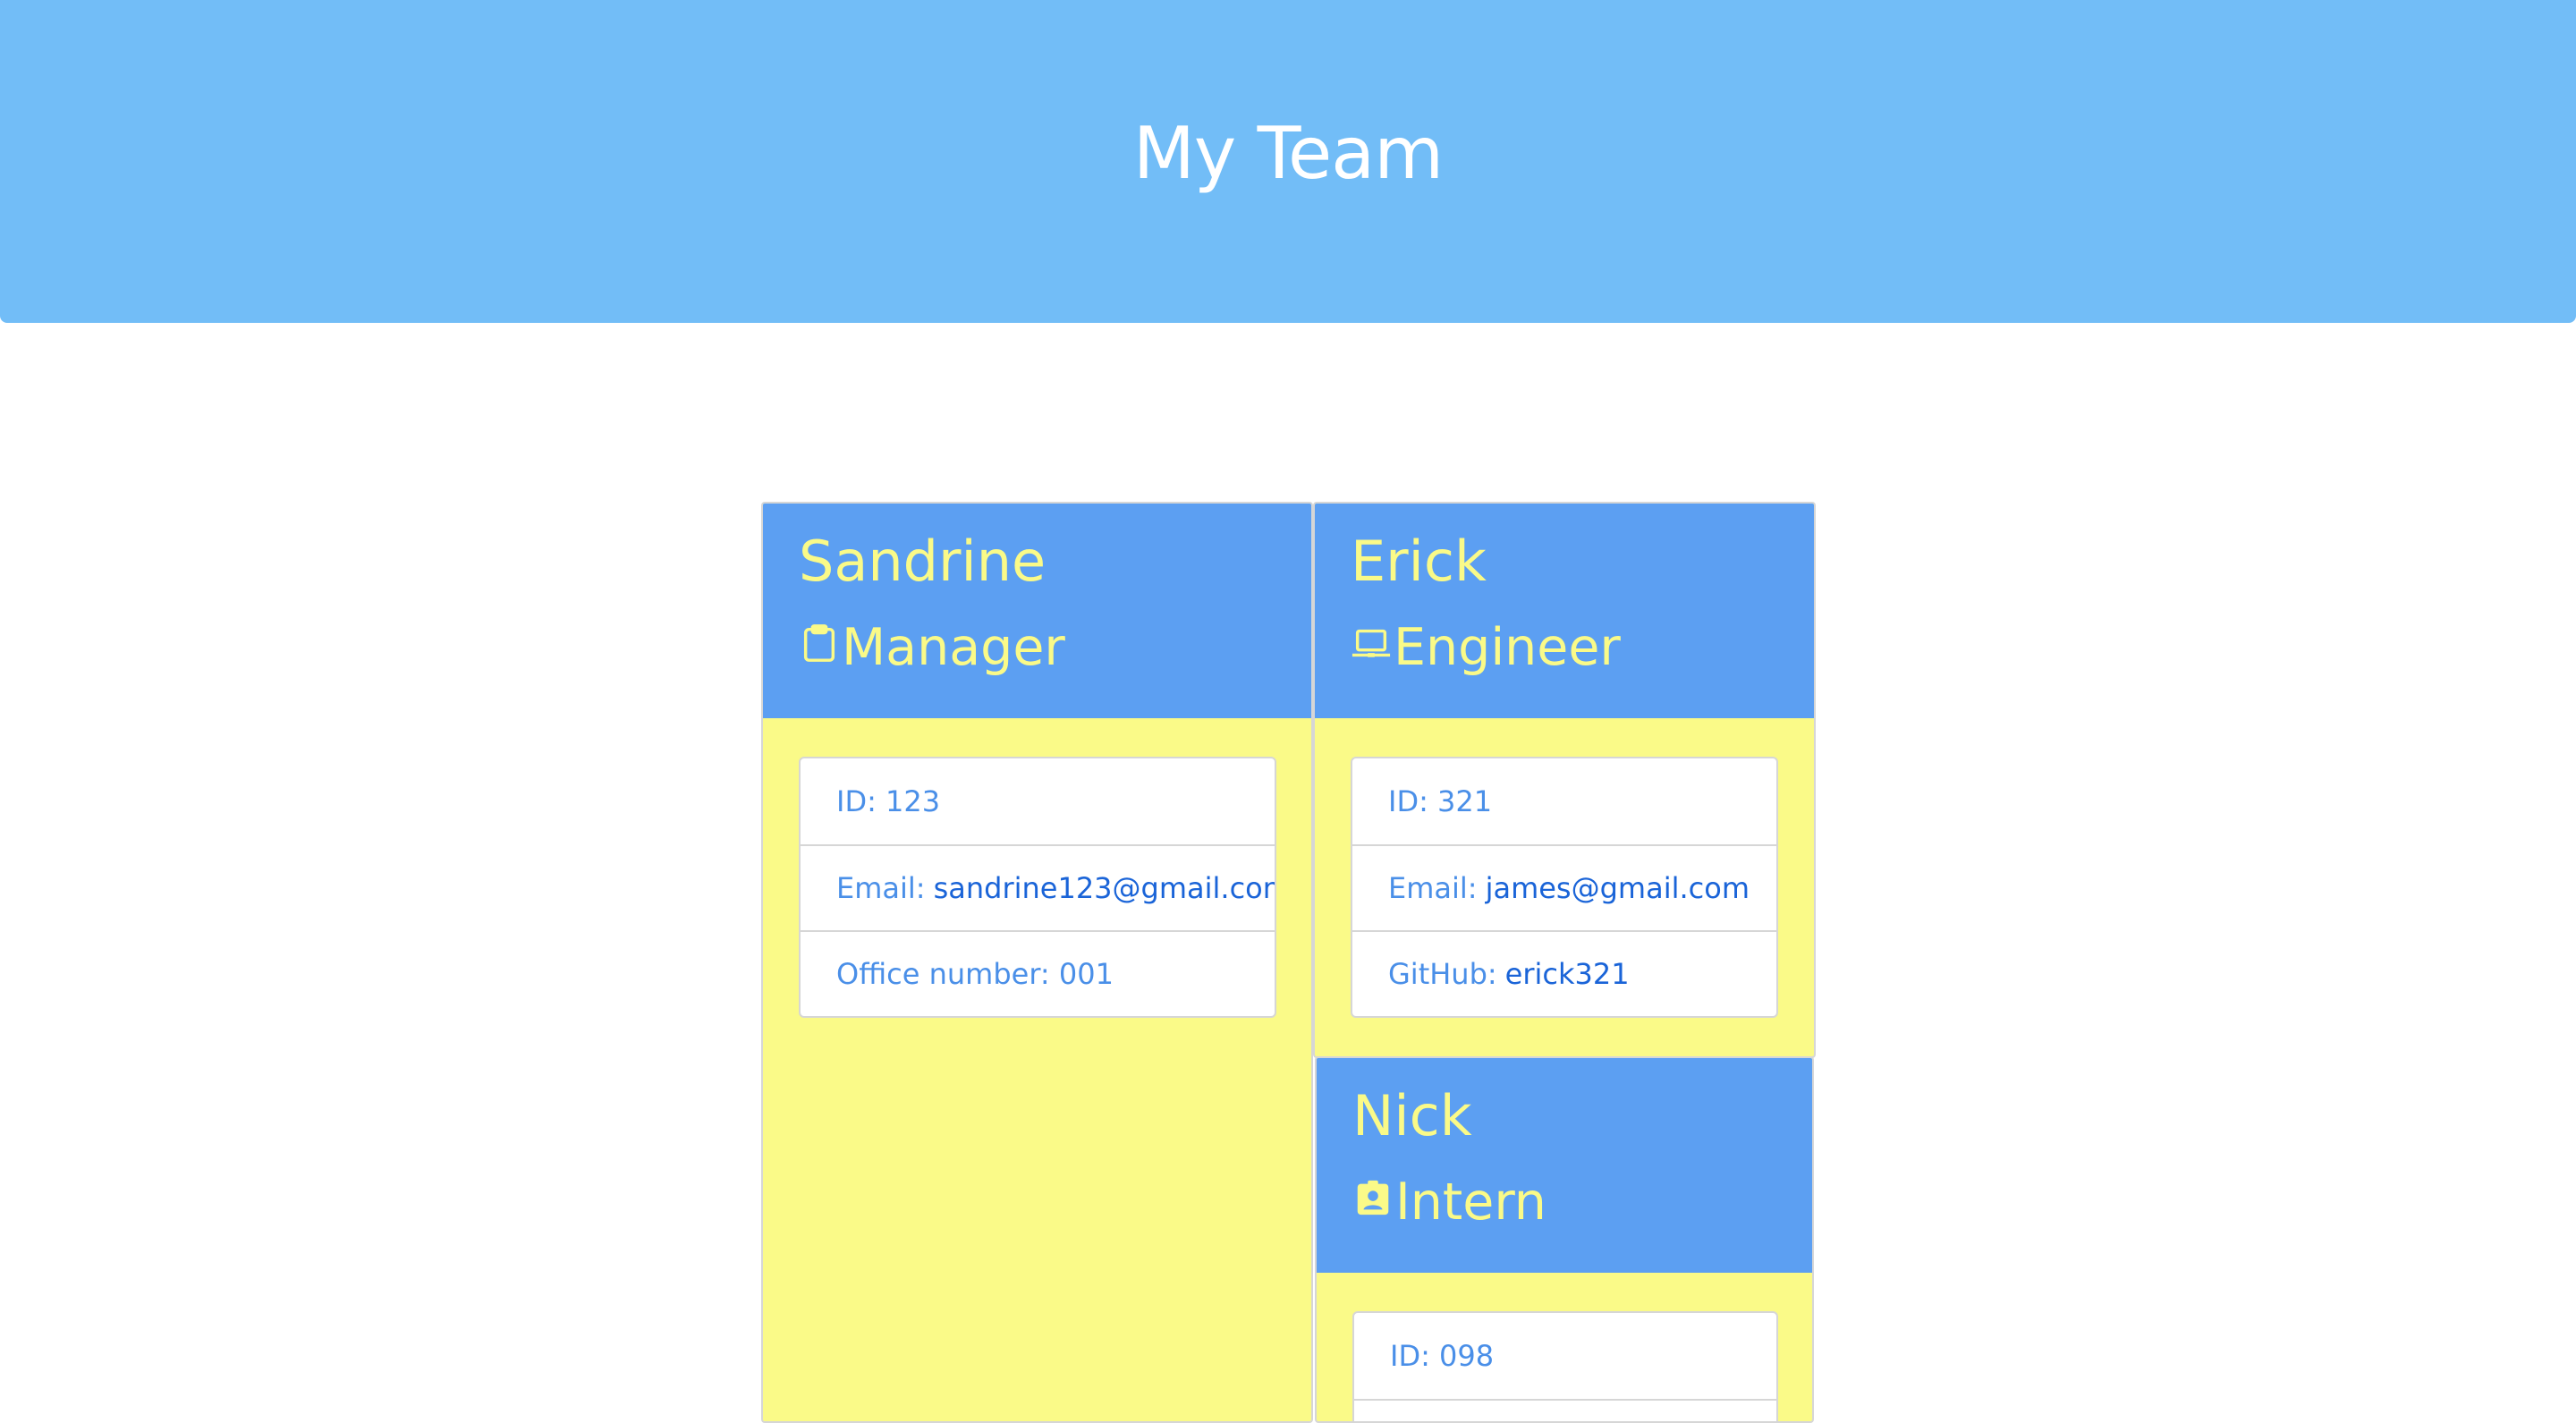  What do you see at coordinates (953, 647) in the screenshot?
I see `role-label: Manager` at bounding box center [953, 647].